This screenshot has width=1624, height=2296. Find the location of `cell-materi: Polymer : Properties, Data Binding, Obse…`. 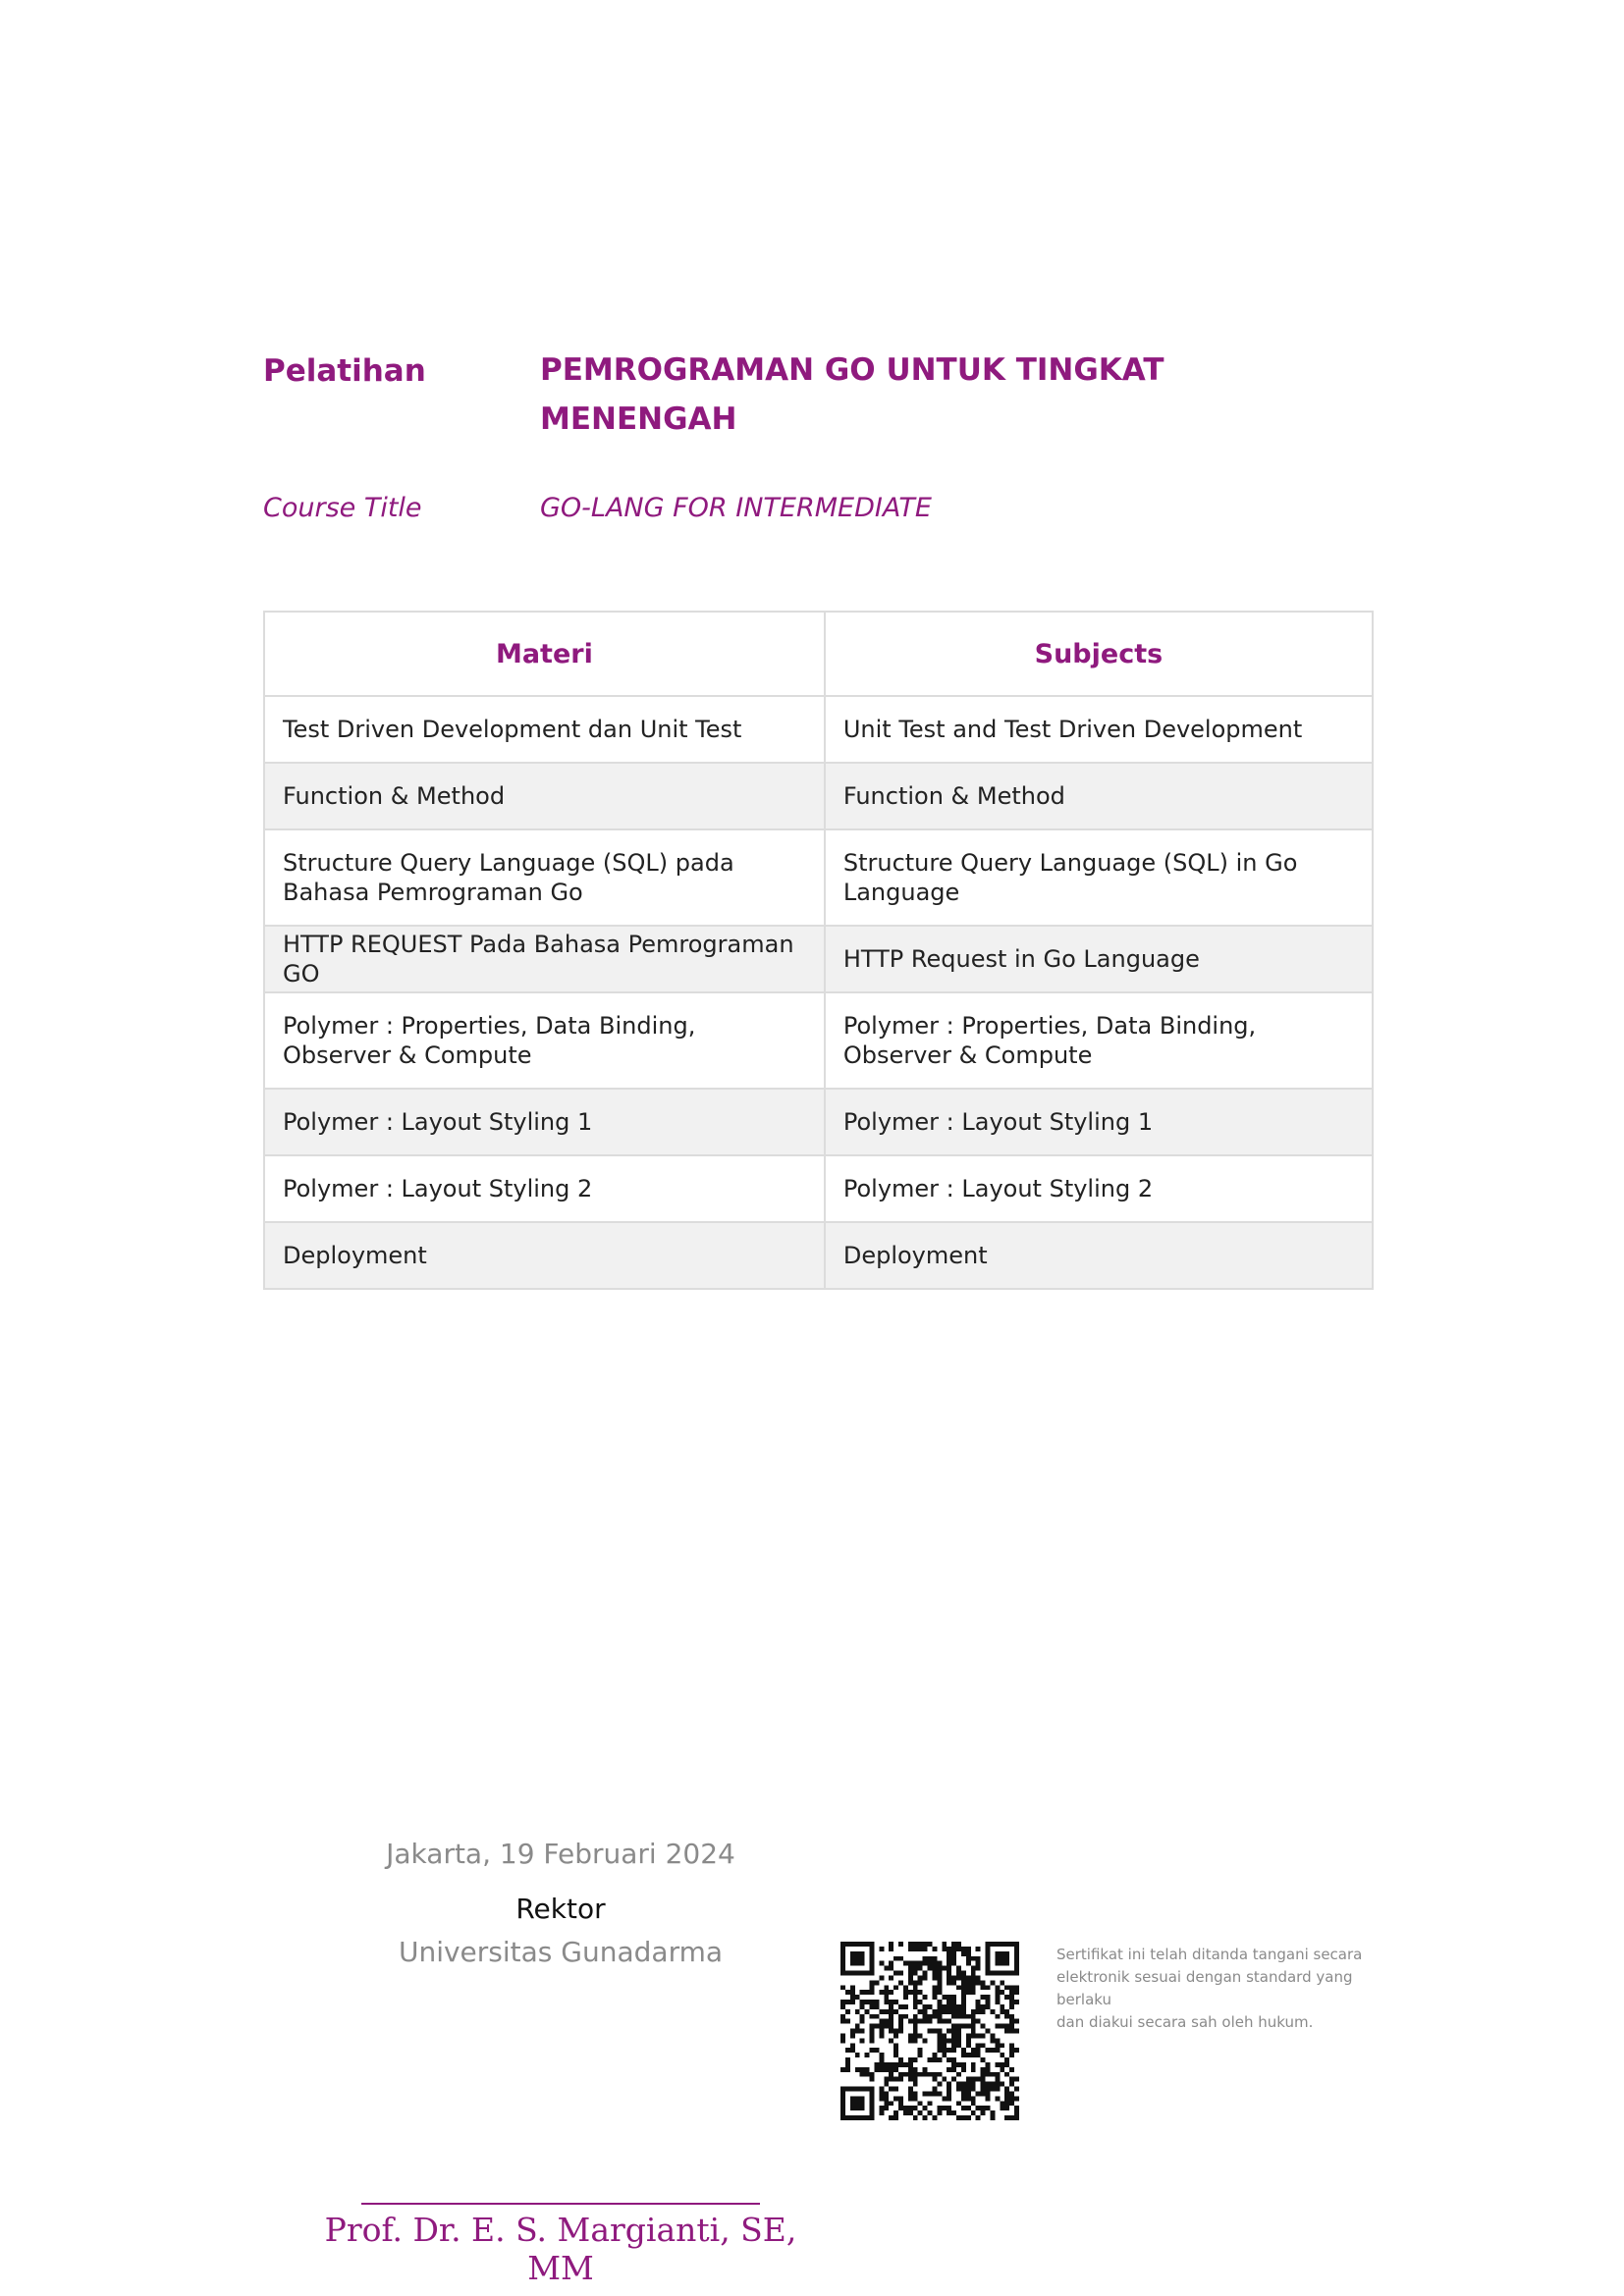

cell-materi: Polymer : Properties, Data Binding, Obse… is located at coordinates (544, 1041).